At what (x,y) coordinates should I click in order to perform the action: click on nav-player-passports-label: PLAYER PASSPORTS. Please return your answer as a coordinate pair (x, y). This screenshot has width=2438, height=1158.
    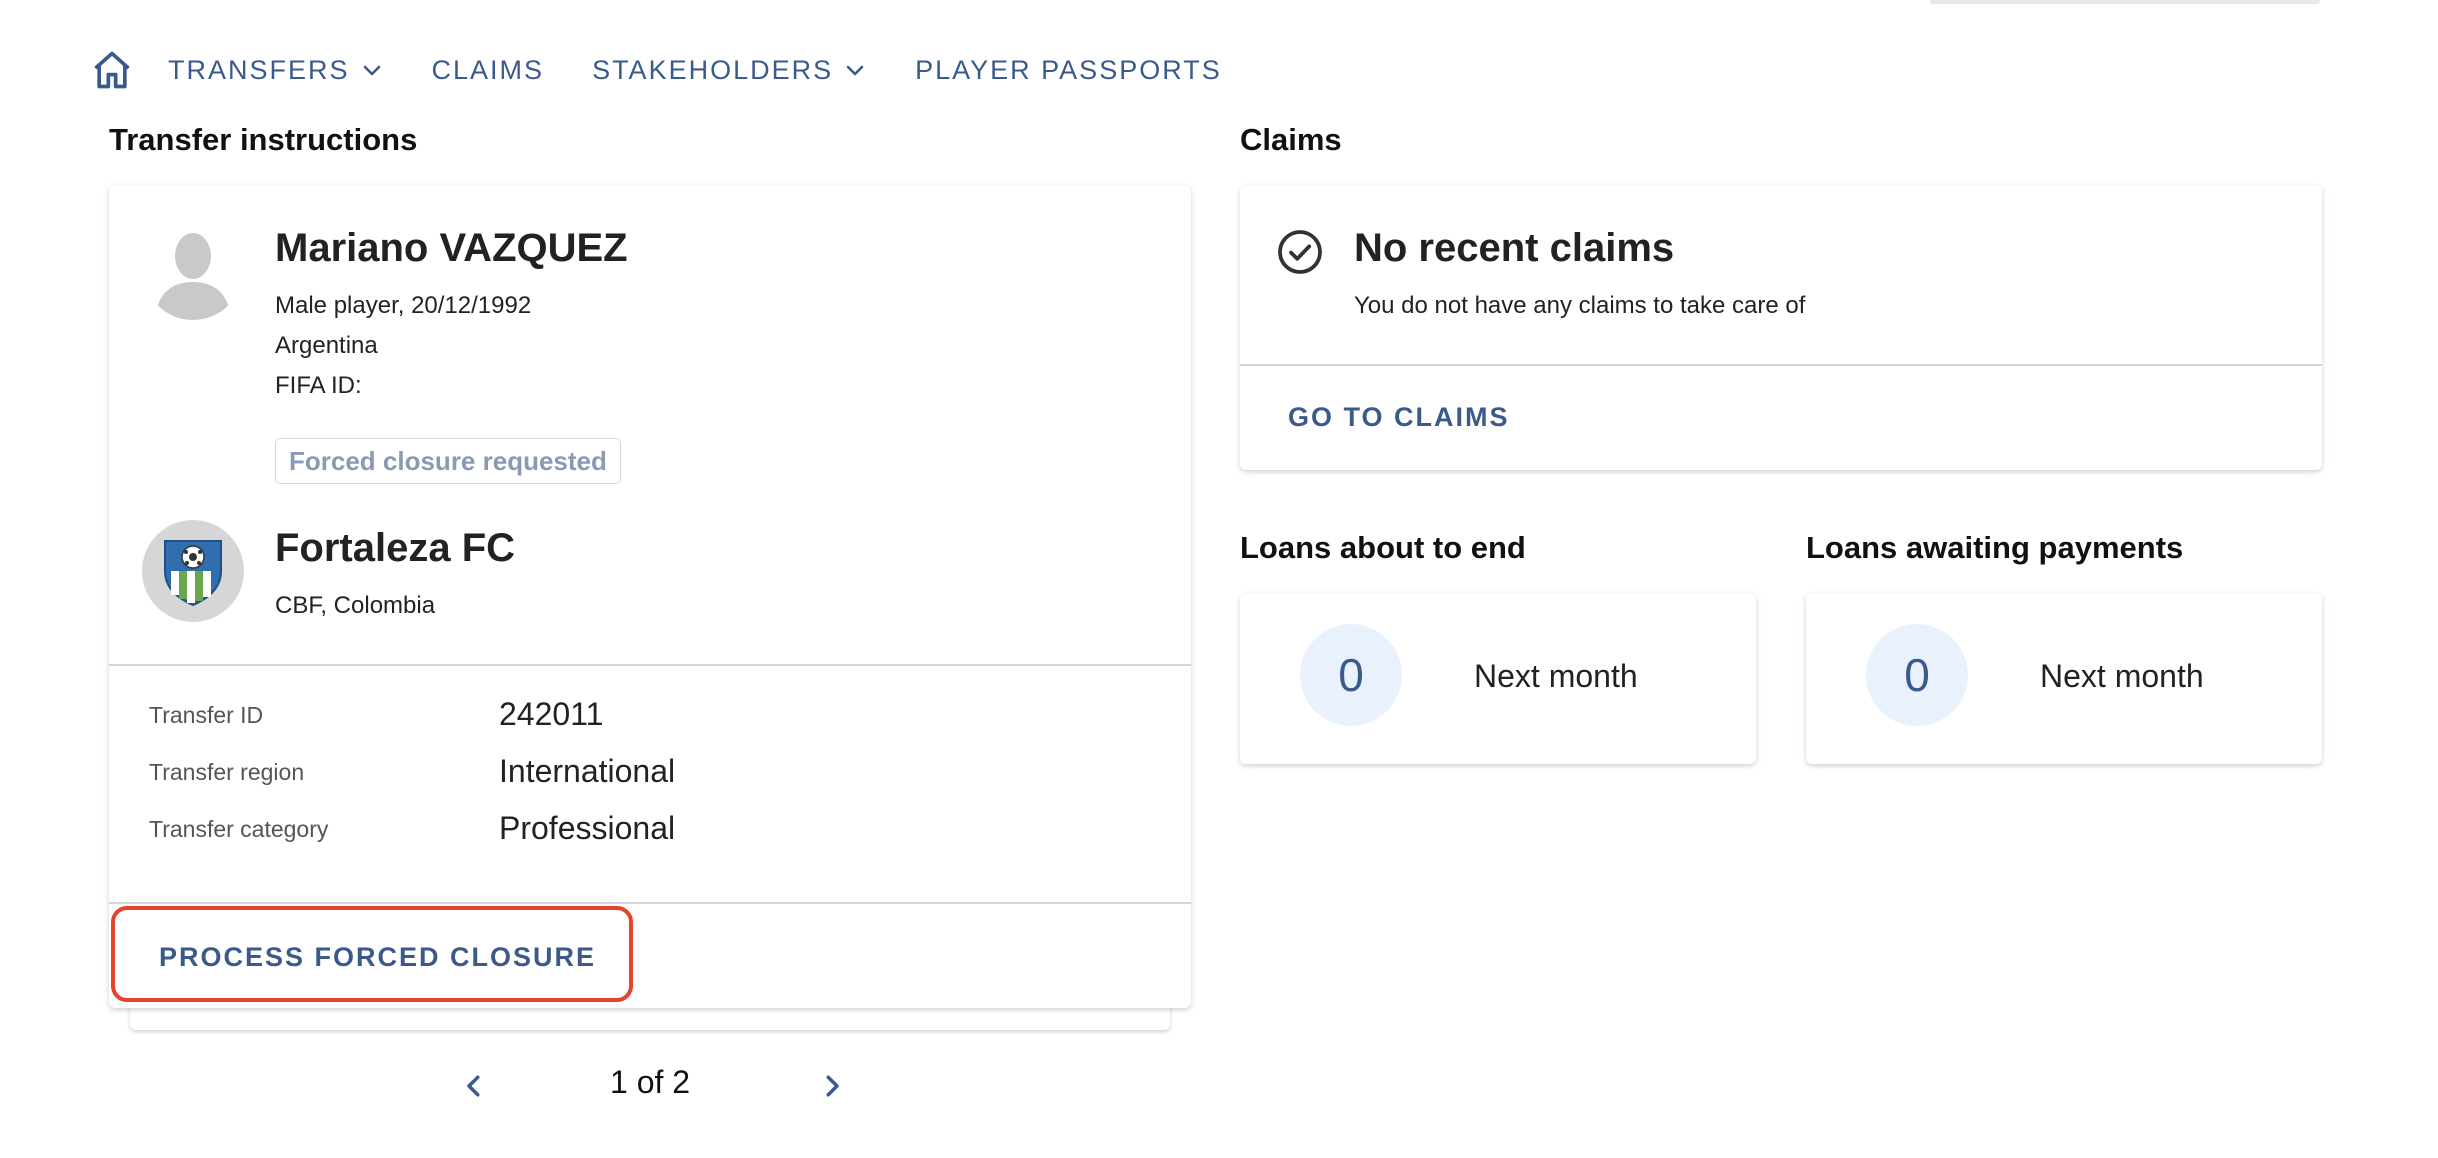
    Looking at the image, I should click on (1068, 69).